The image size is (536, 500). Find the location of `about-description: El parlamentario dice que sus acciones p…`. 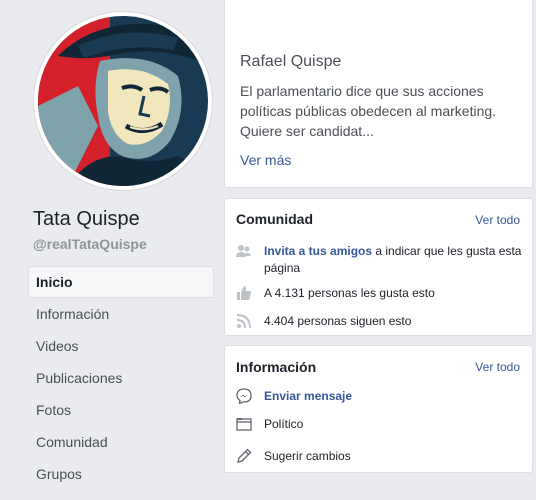

about-description: El parlamentario dice que sus acciones p… is located at coordinates (368, 111).